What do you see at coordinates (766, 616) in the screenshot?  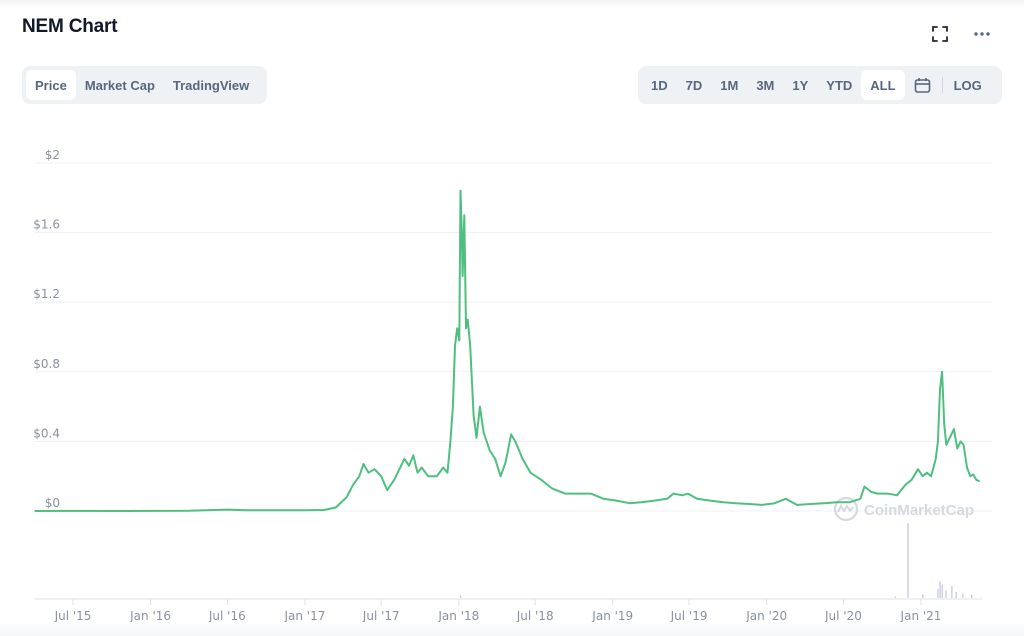 I see `x-tick-label: Jan '20` at bounding box center [766, 616].